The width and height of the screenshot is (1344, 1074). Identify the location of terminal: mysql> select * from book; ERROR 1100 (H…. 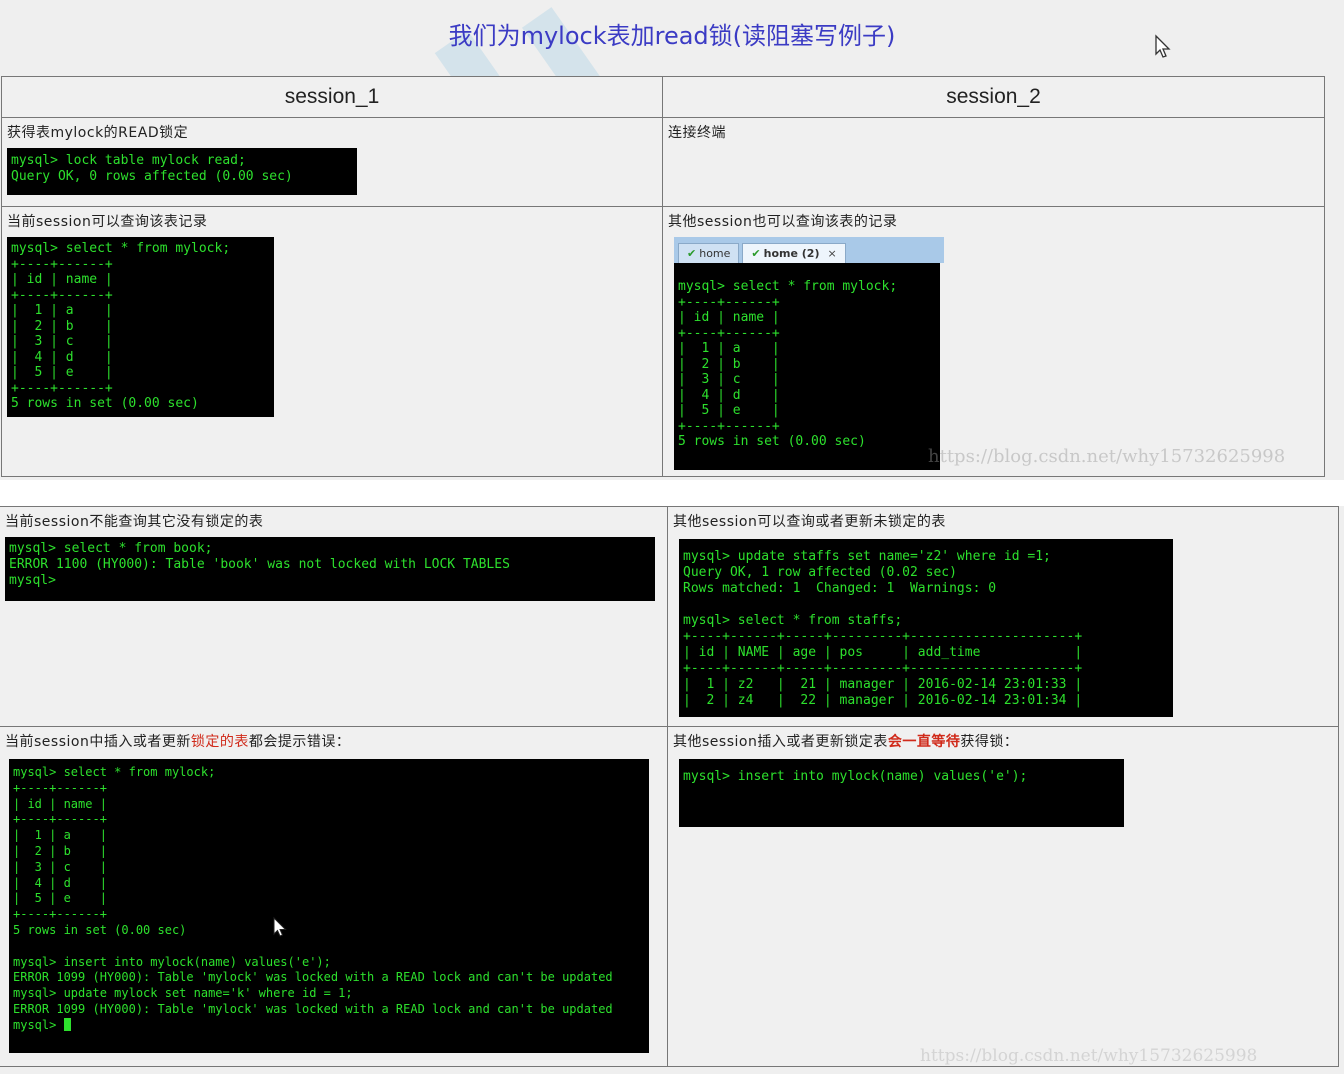
(330, 569).